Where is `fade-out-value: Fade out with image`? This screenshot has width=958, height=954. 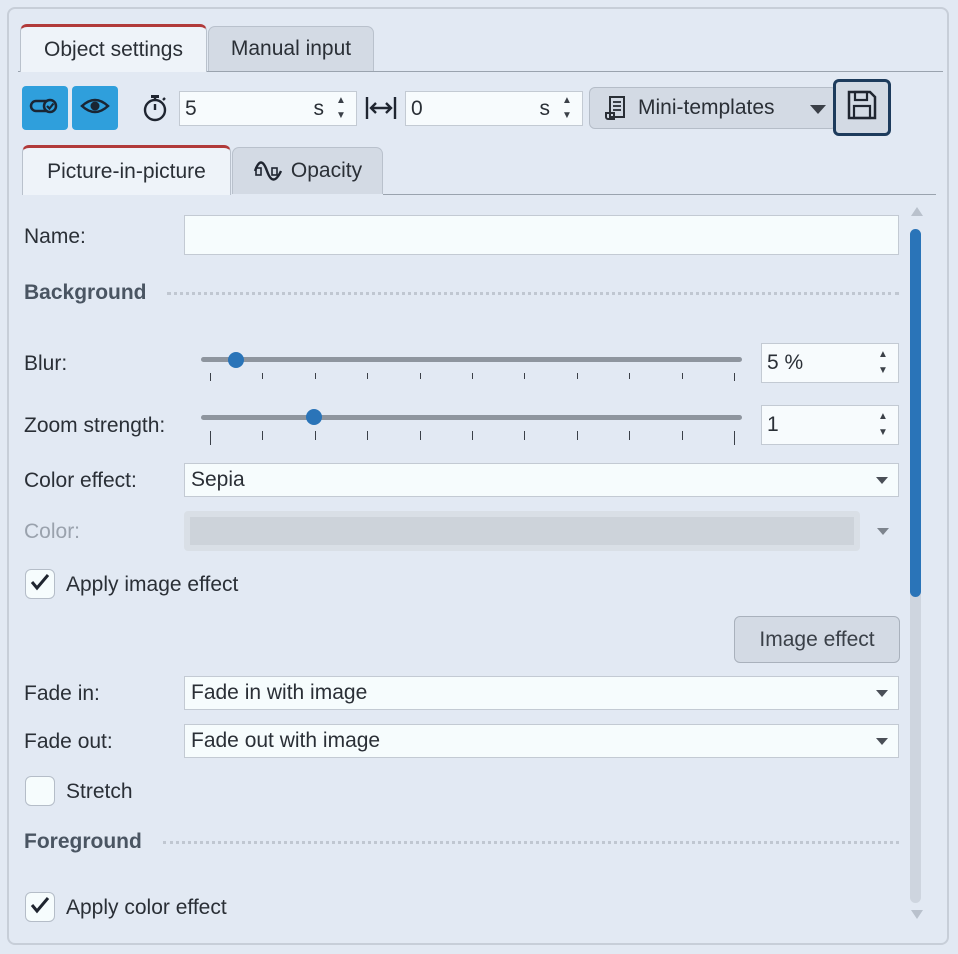 fade-out-value: Fade out with image is located at coordinates (286, 740).